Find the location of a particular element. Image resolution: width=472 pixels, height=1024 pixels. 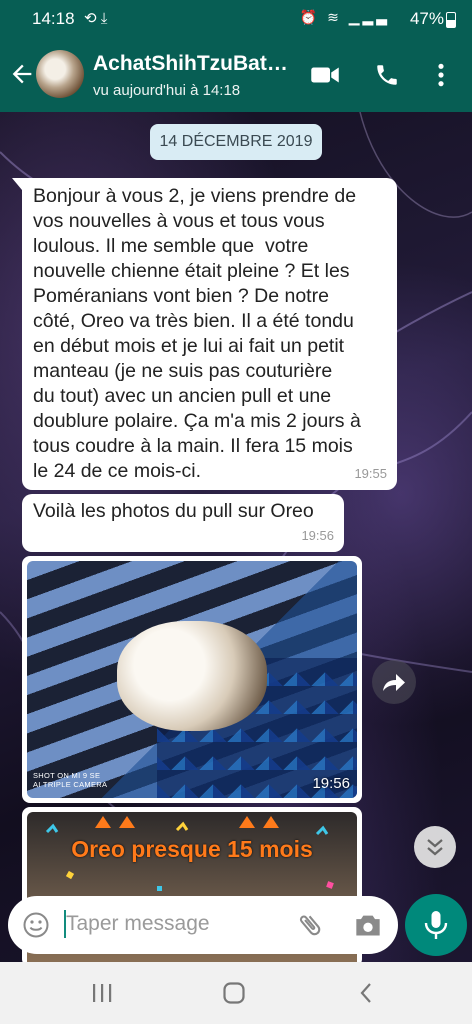

status-bar: 14:18 ⟲ ⤓ ⏰ ≋ ▁▂▃ 47% is located at coordinates (236, 19).